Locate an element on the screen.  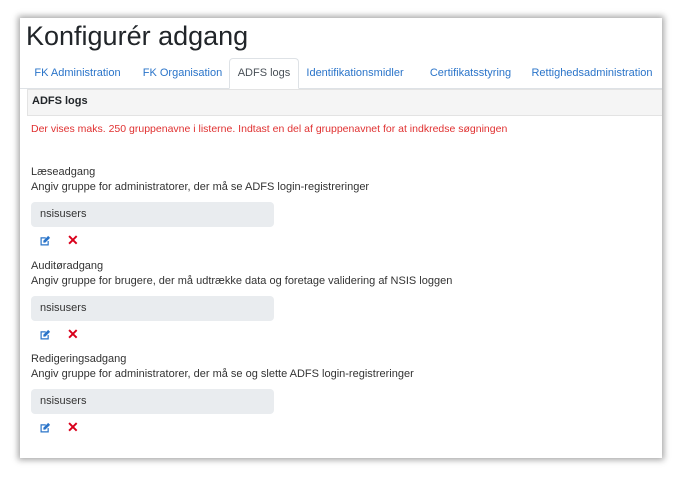
section-title: ADFS logs is located at coordinates (60, 101).